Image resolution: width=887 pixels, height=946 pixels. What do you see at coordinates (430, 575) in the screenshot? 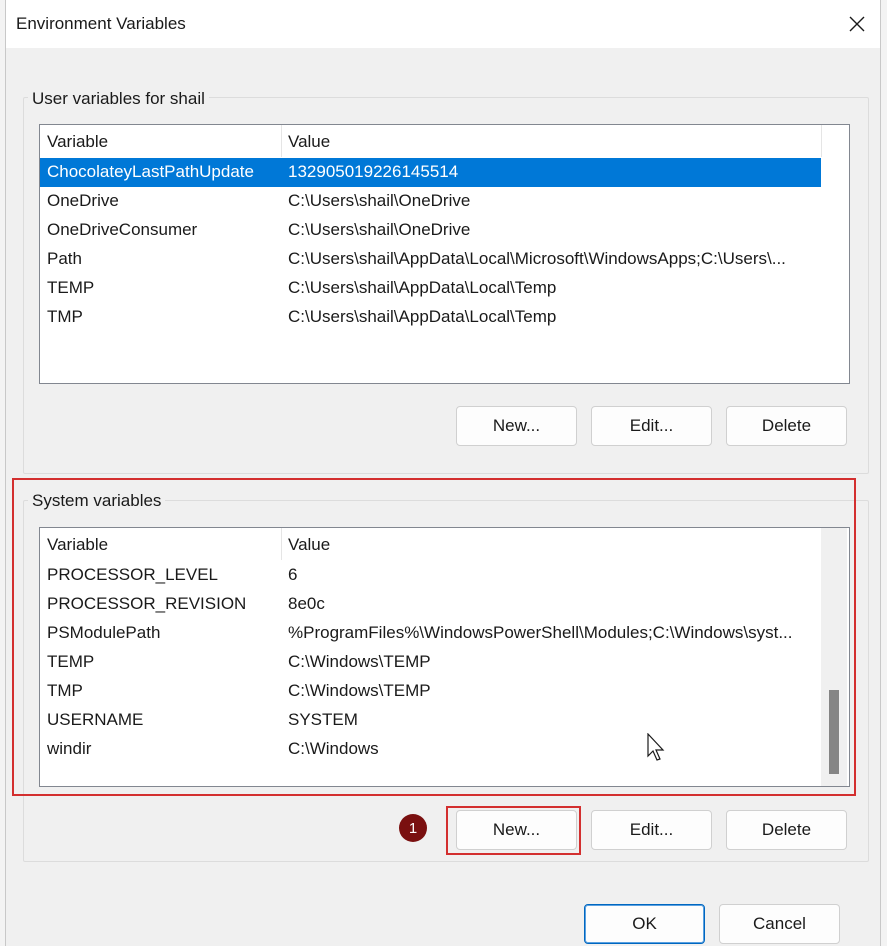
I see `table-row: PROCESSOR_LEVEL 6` at bounding box center [430, 575].